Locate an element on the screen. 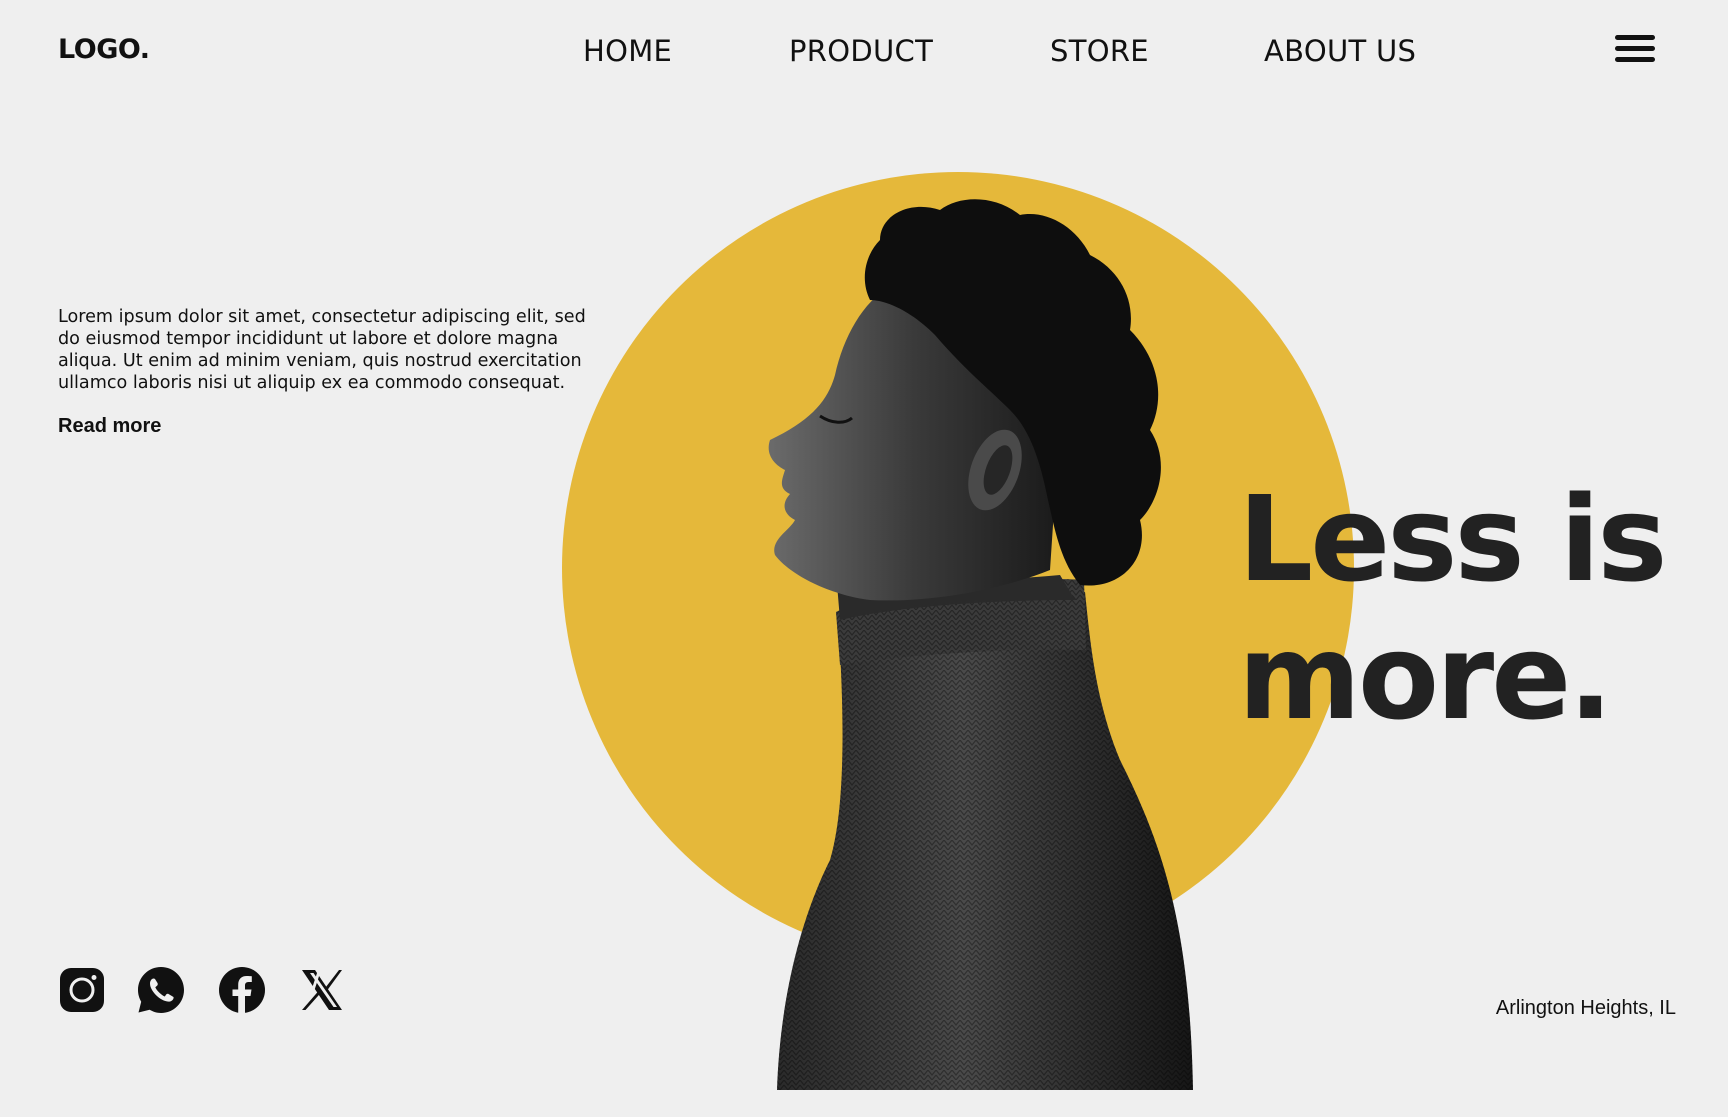 The image size is (1728, 1117). hero-headline: Less is more. is located at coordinates (1452, 608).